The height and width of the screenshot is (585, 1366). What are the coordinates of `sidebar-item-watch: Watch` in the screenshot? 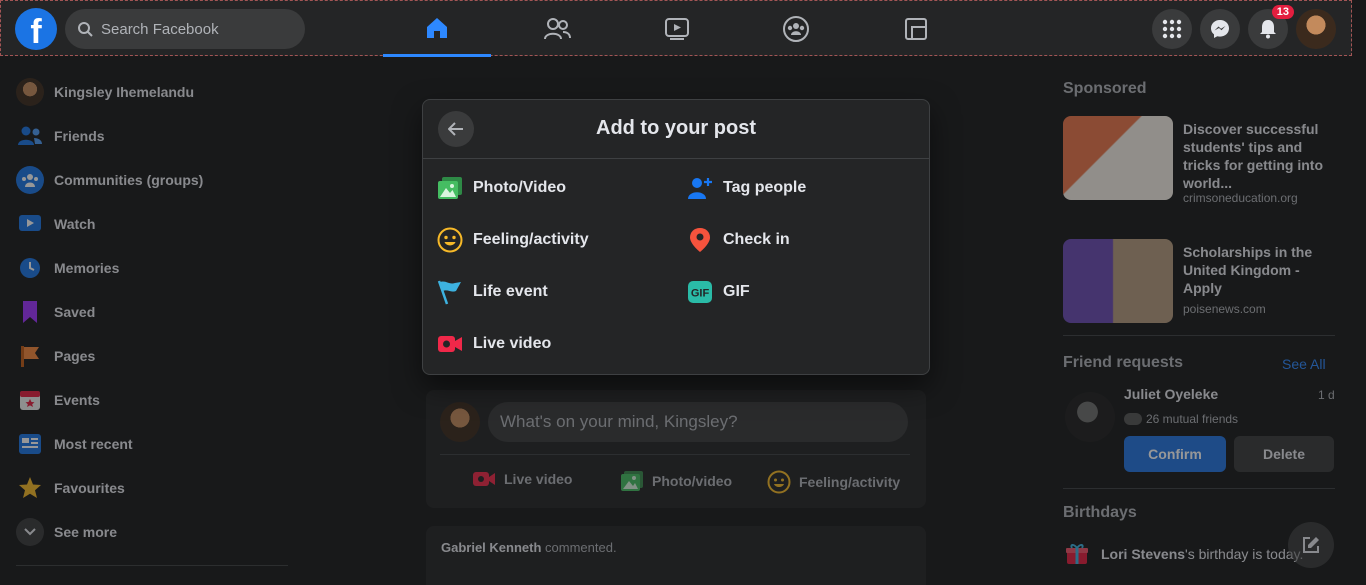 It's located at (153, 224).